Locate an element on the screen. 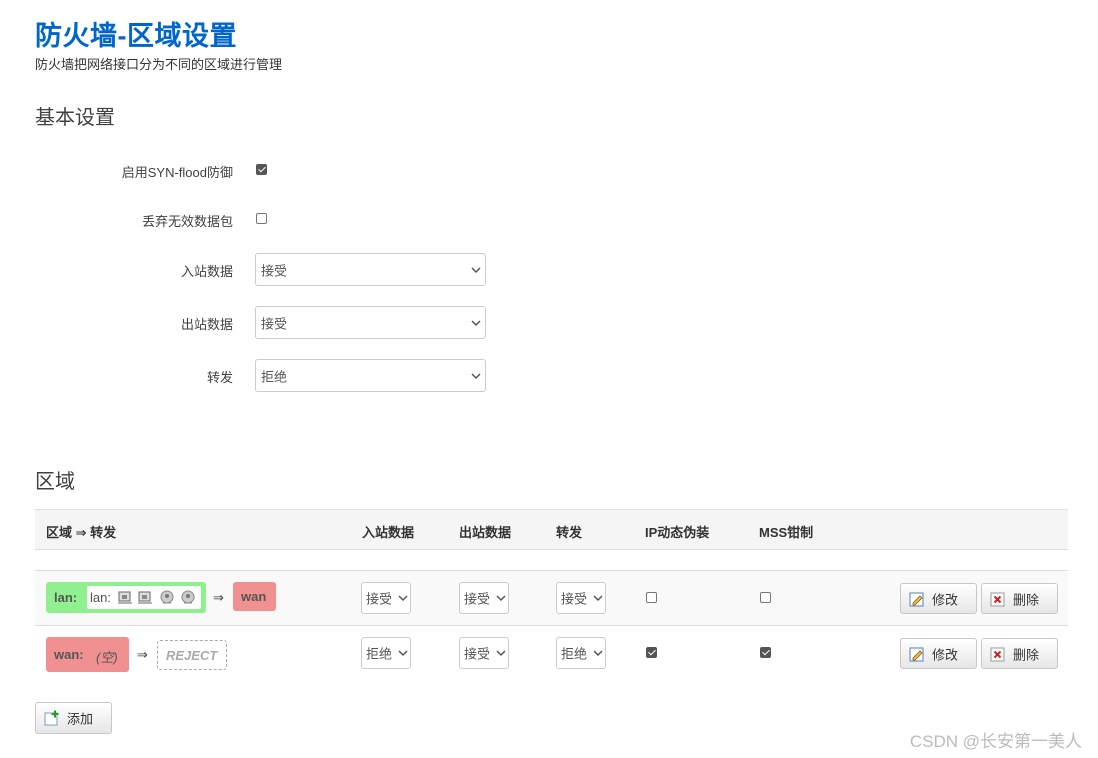 The width and height of the screenshot is (1098, 758). syn-flood-label: 启用SYN-flood防御 is located at coordinates (177, 172).